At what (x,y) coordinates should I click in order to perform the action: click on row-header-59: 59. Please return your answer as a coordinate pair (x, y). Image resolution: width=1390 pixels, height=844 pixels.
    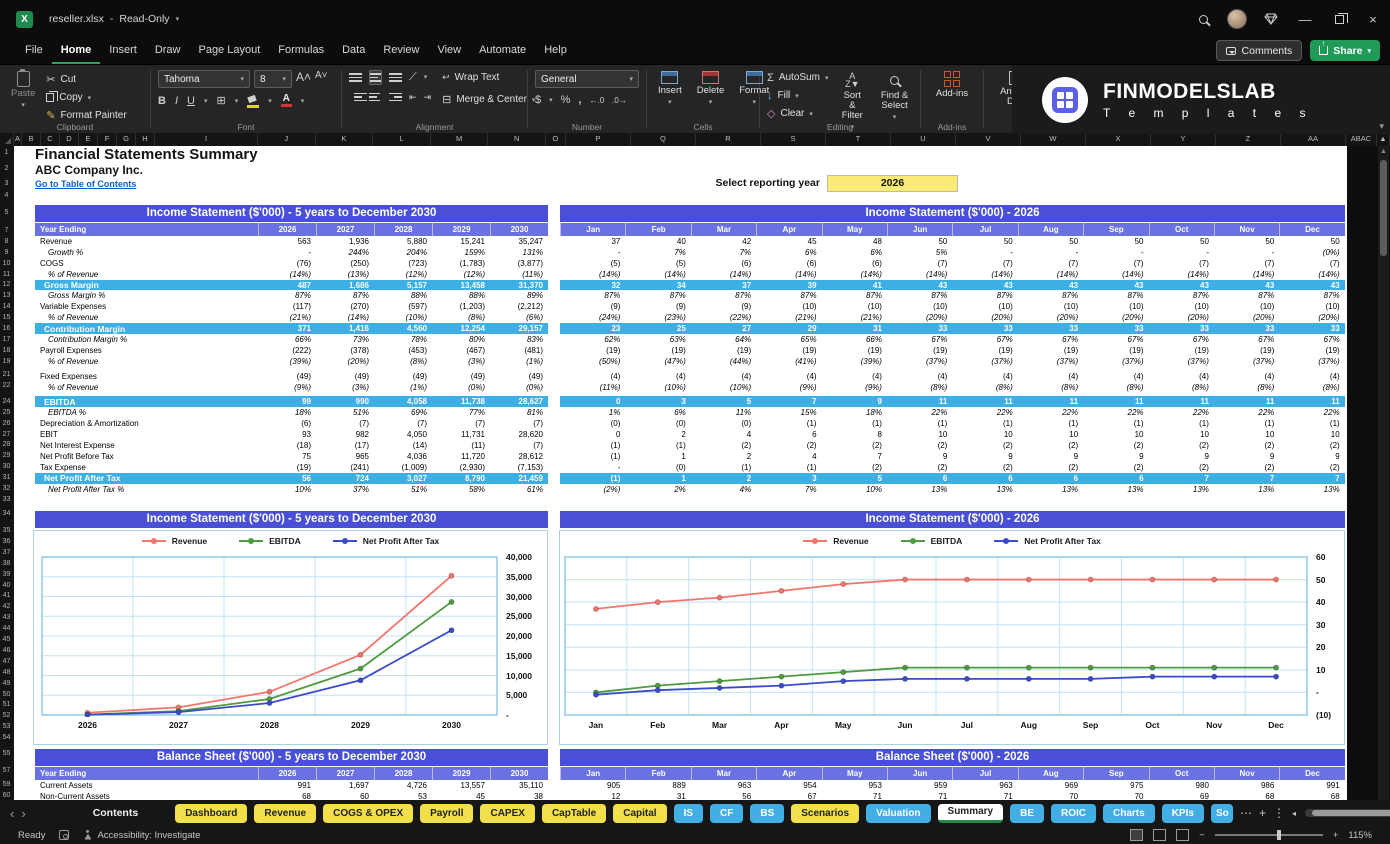
    Looking at the image, I should click on (6, 785).